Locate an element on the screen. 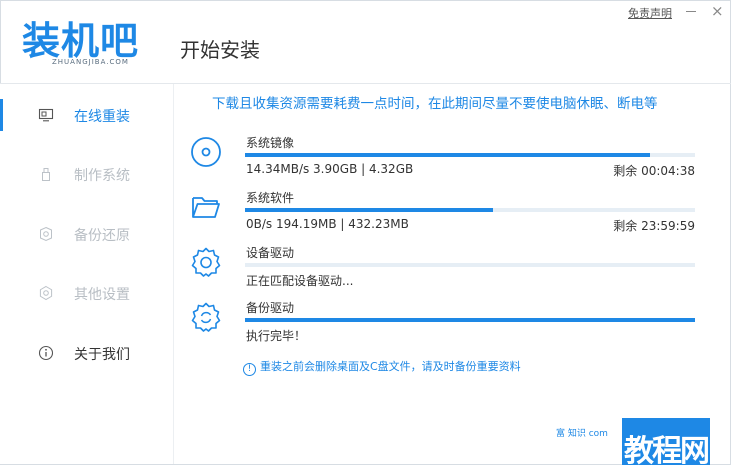  disclaimer-link: 免责声明 is located at coordinates (650, 13).